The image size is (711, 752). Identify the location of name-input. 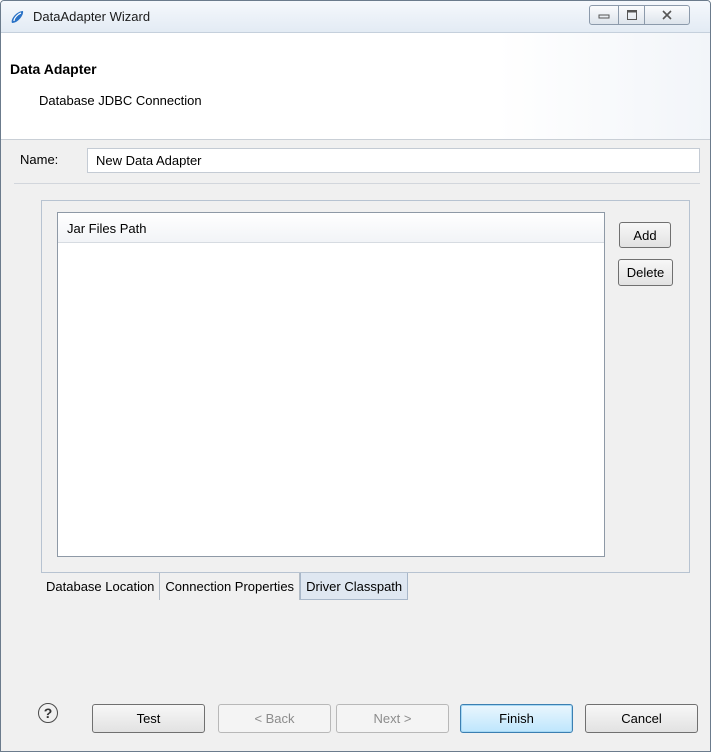
(393, 160).